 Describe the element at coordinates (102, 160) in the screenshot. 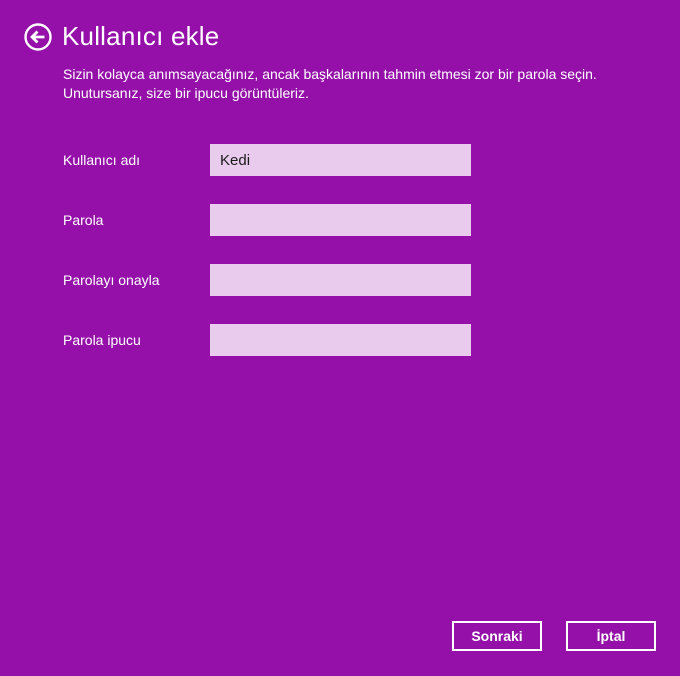

I see `username-label: Kullanıcı adı` at that location.